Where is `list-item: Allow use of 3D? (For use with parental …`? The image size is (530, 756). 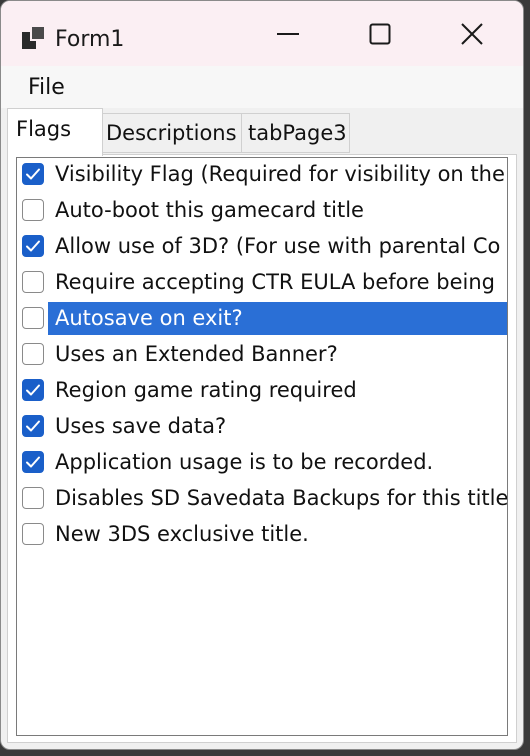 list-item: Allow use of 3D? (For use with parental … is located at coordinates (262, 248).